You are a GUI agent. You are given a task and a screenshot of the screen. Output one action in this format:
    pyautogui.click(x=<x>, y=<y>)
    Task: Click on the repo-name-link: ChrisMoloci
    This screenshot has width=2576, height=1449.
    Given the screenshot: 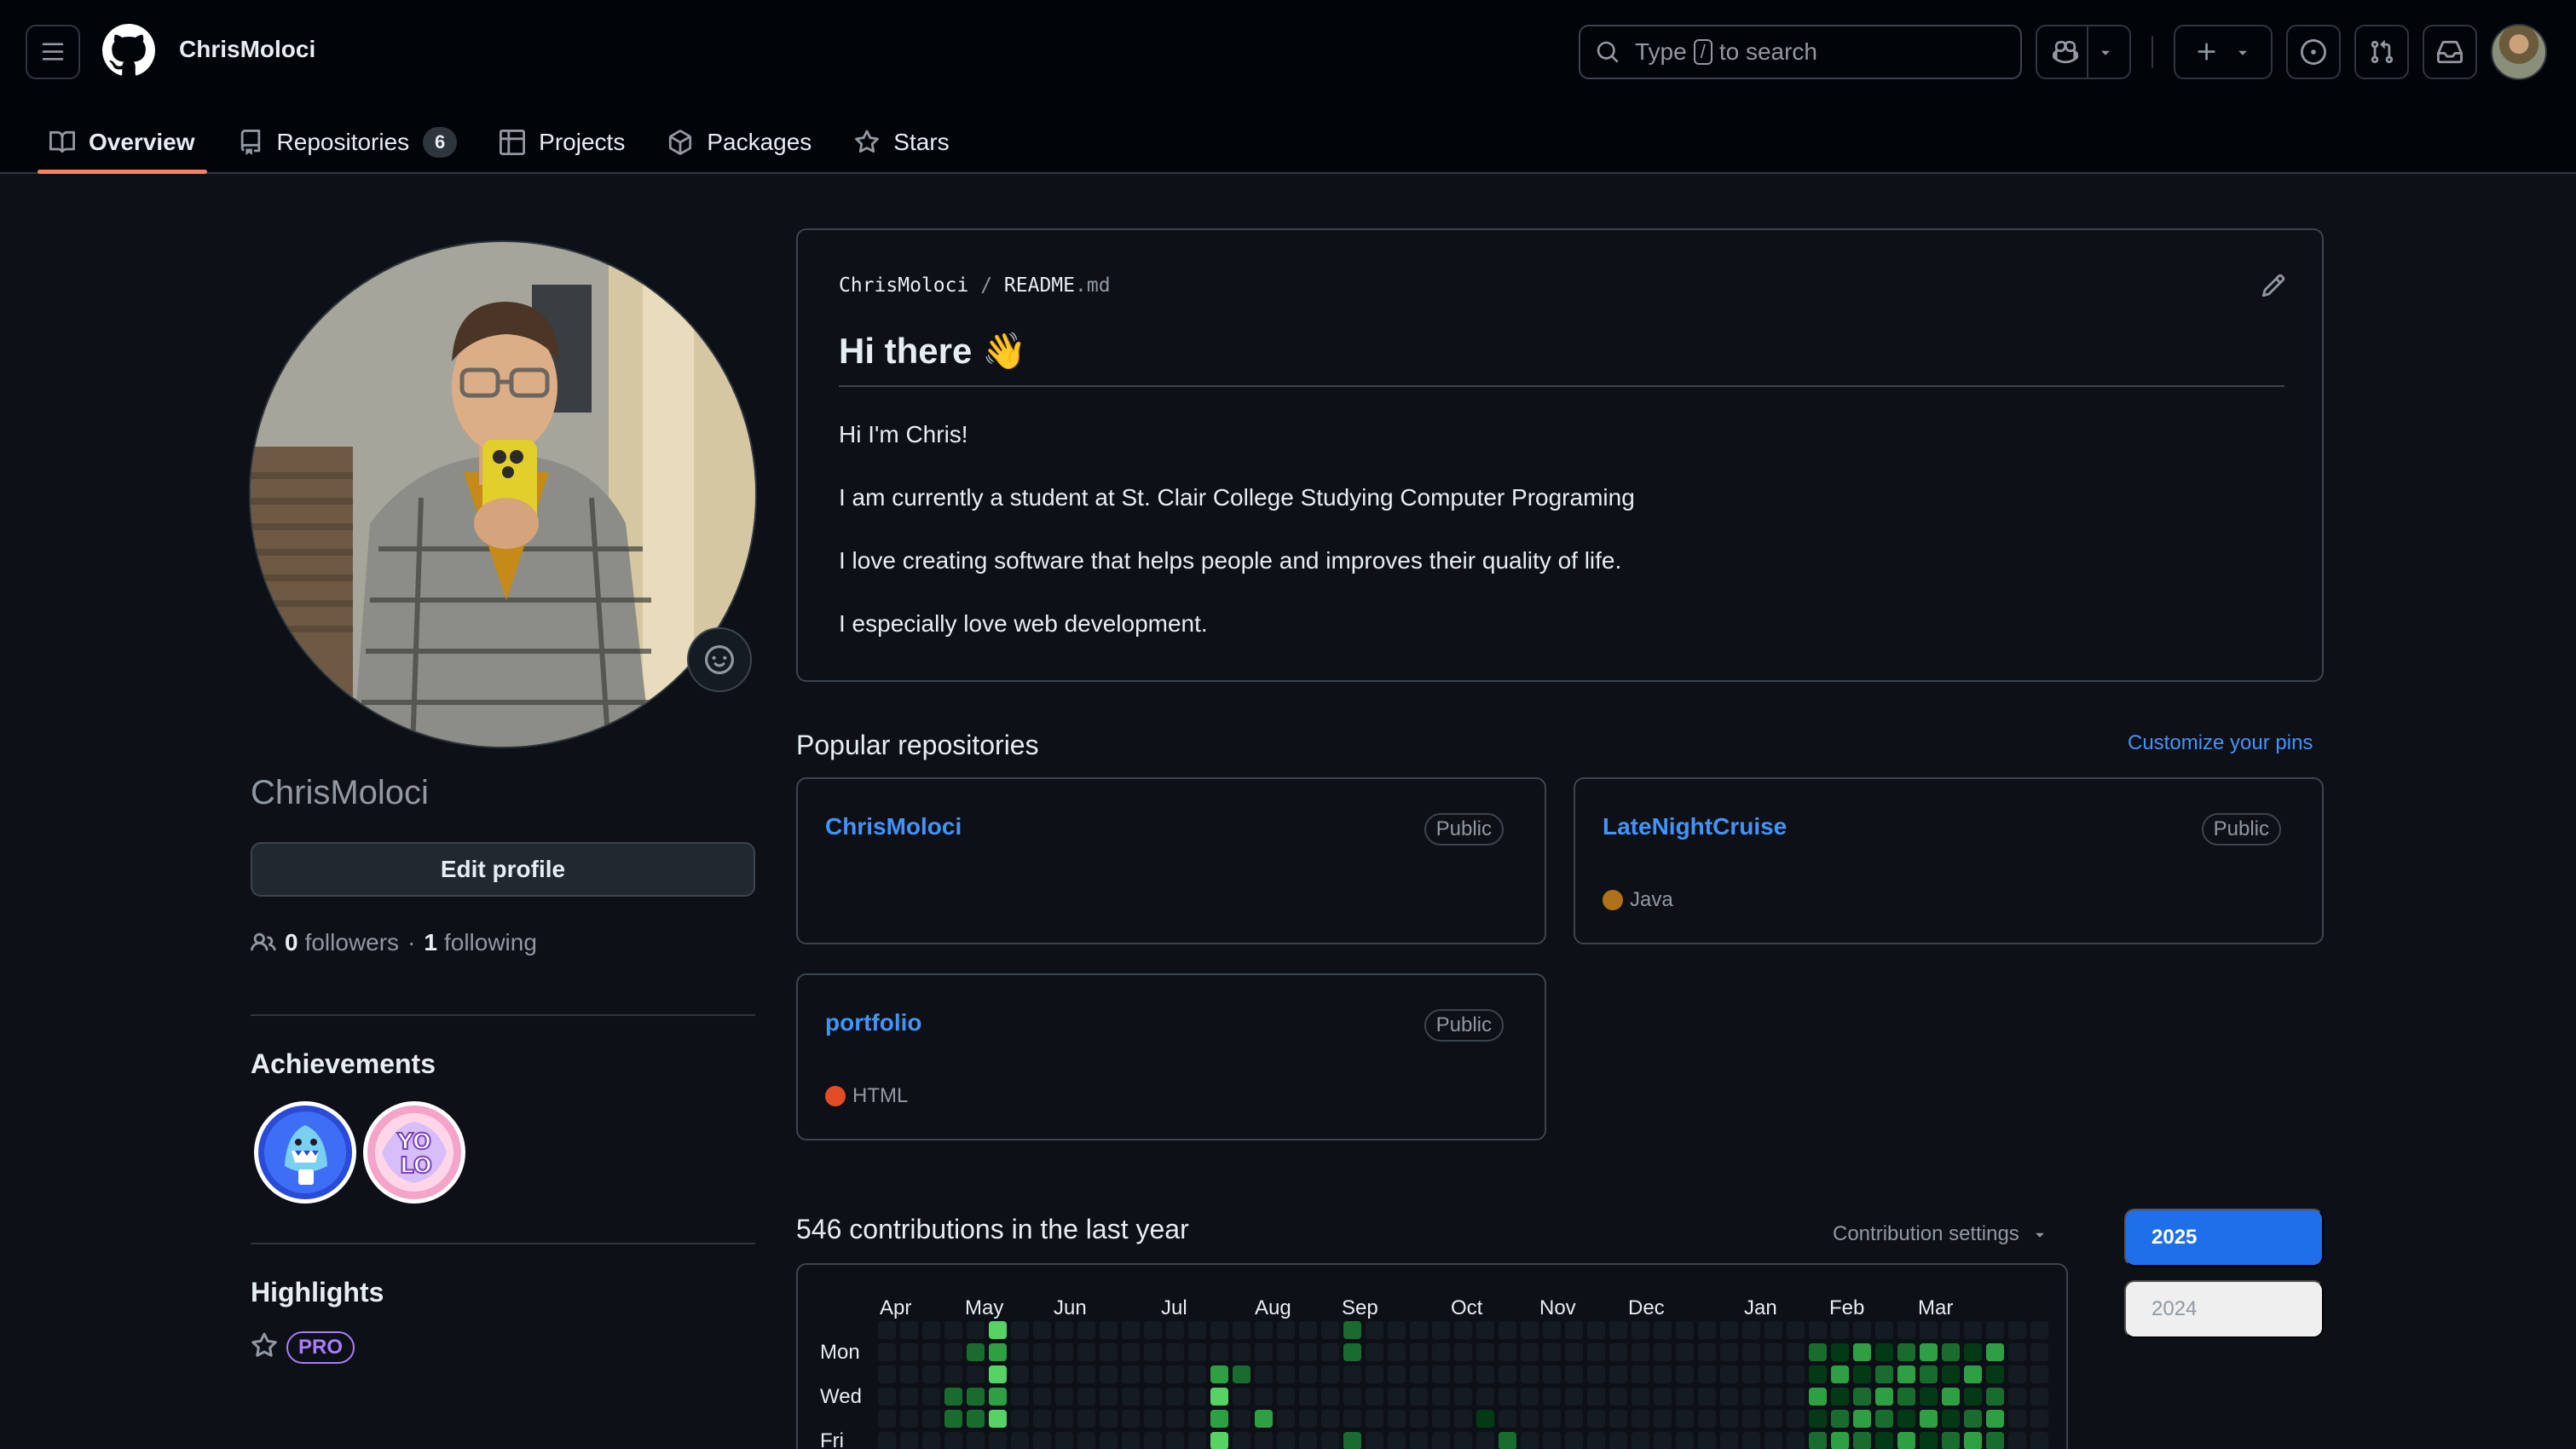 What is the action you would take?
    pyautogui.click(x=893, y=826)
    